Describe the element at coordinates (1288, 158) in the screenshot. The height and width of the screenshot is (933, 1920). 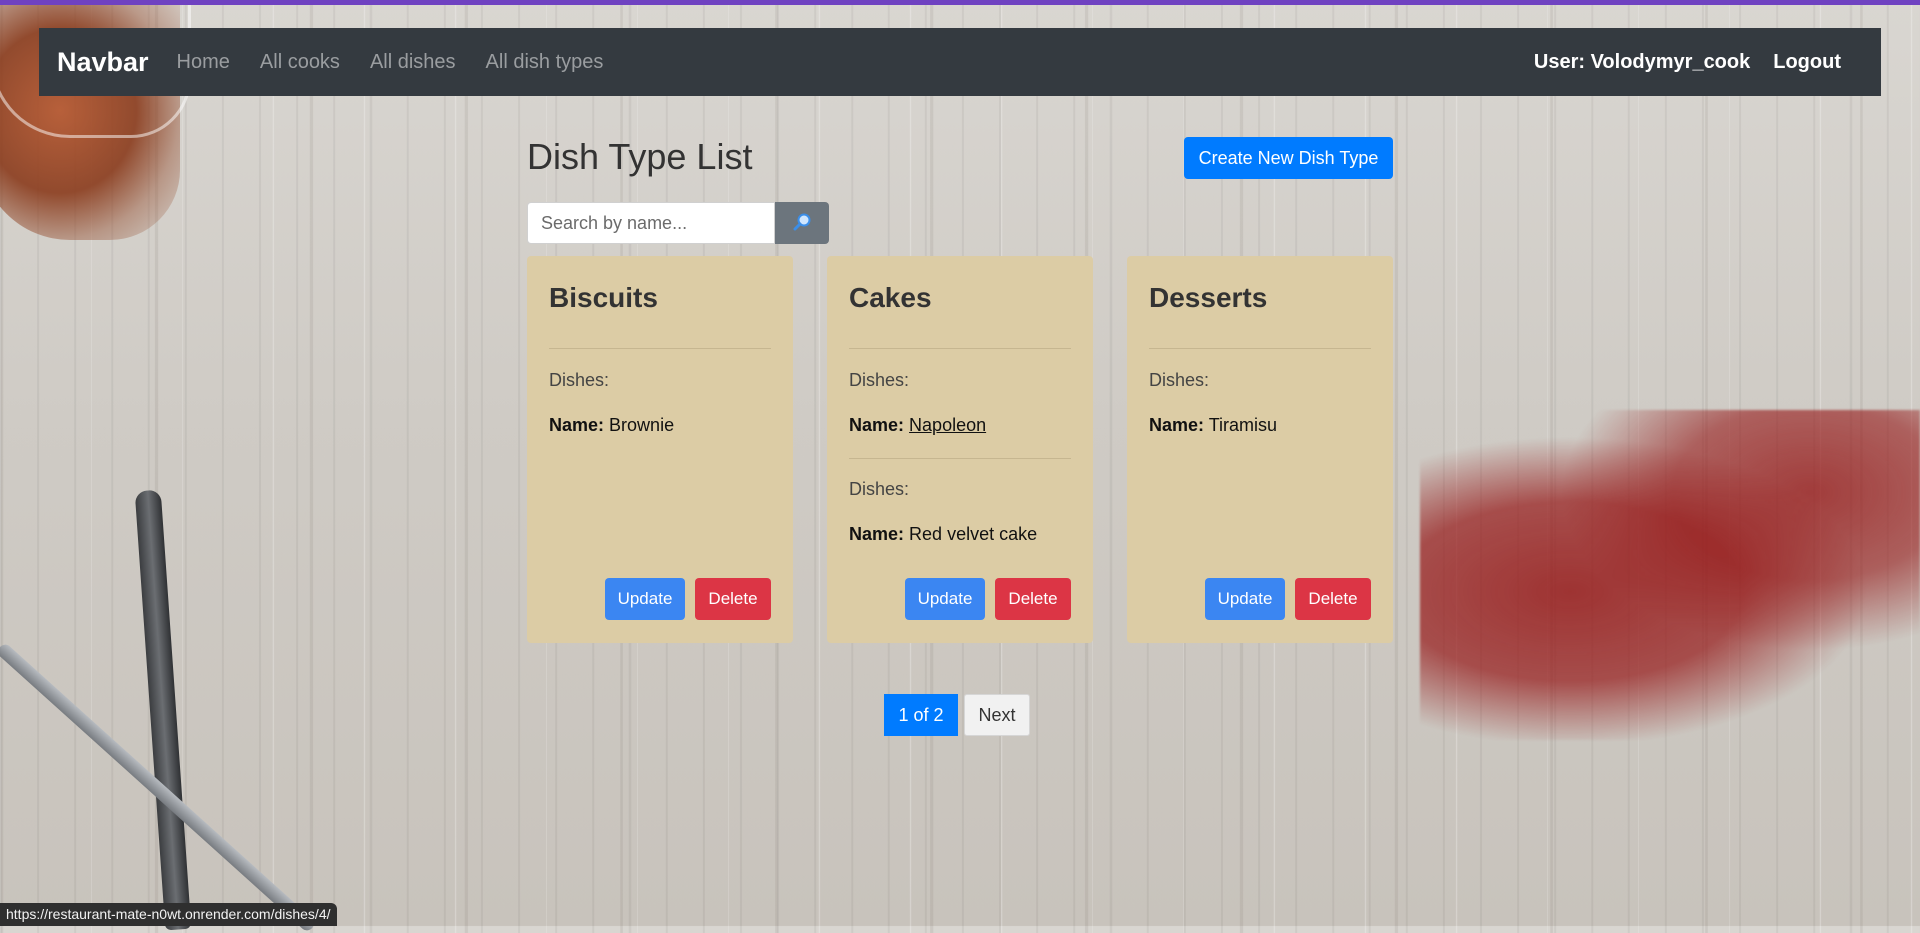
I see `create-dish-type-button: Create New Dish Type` at that location.